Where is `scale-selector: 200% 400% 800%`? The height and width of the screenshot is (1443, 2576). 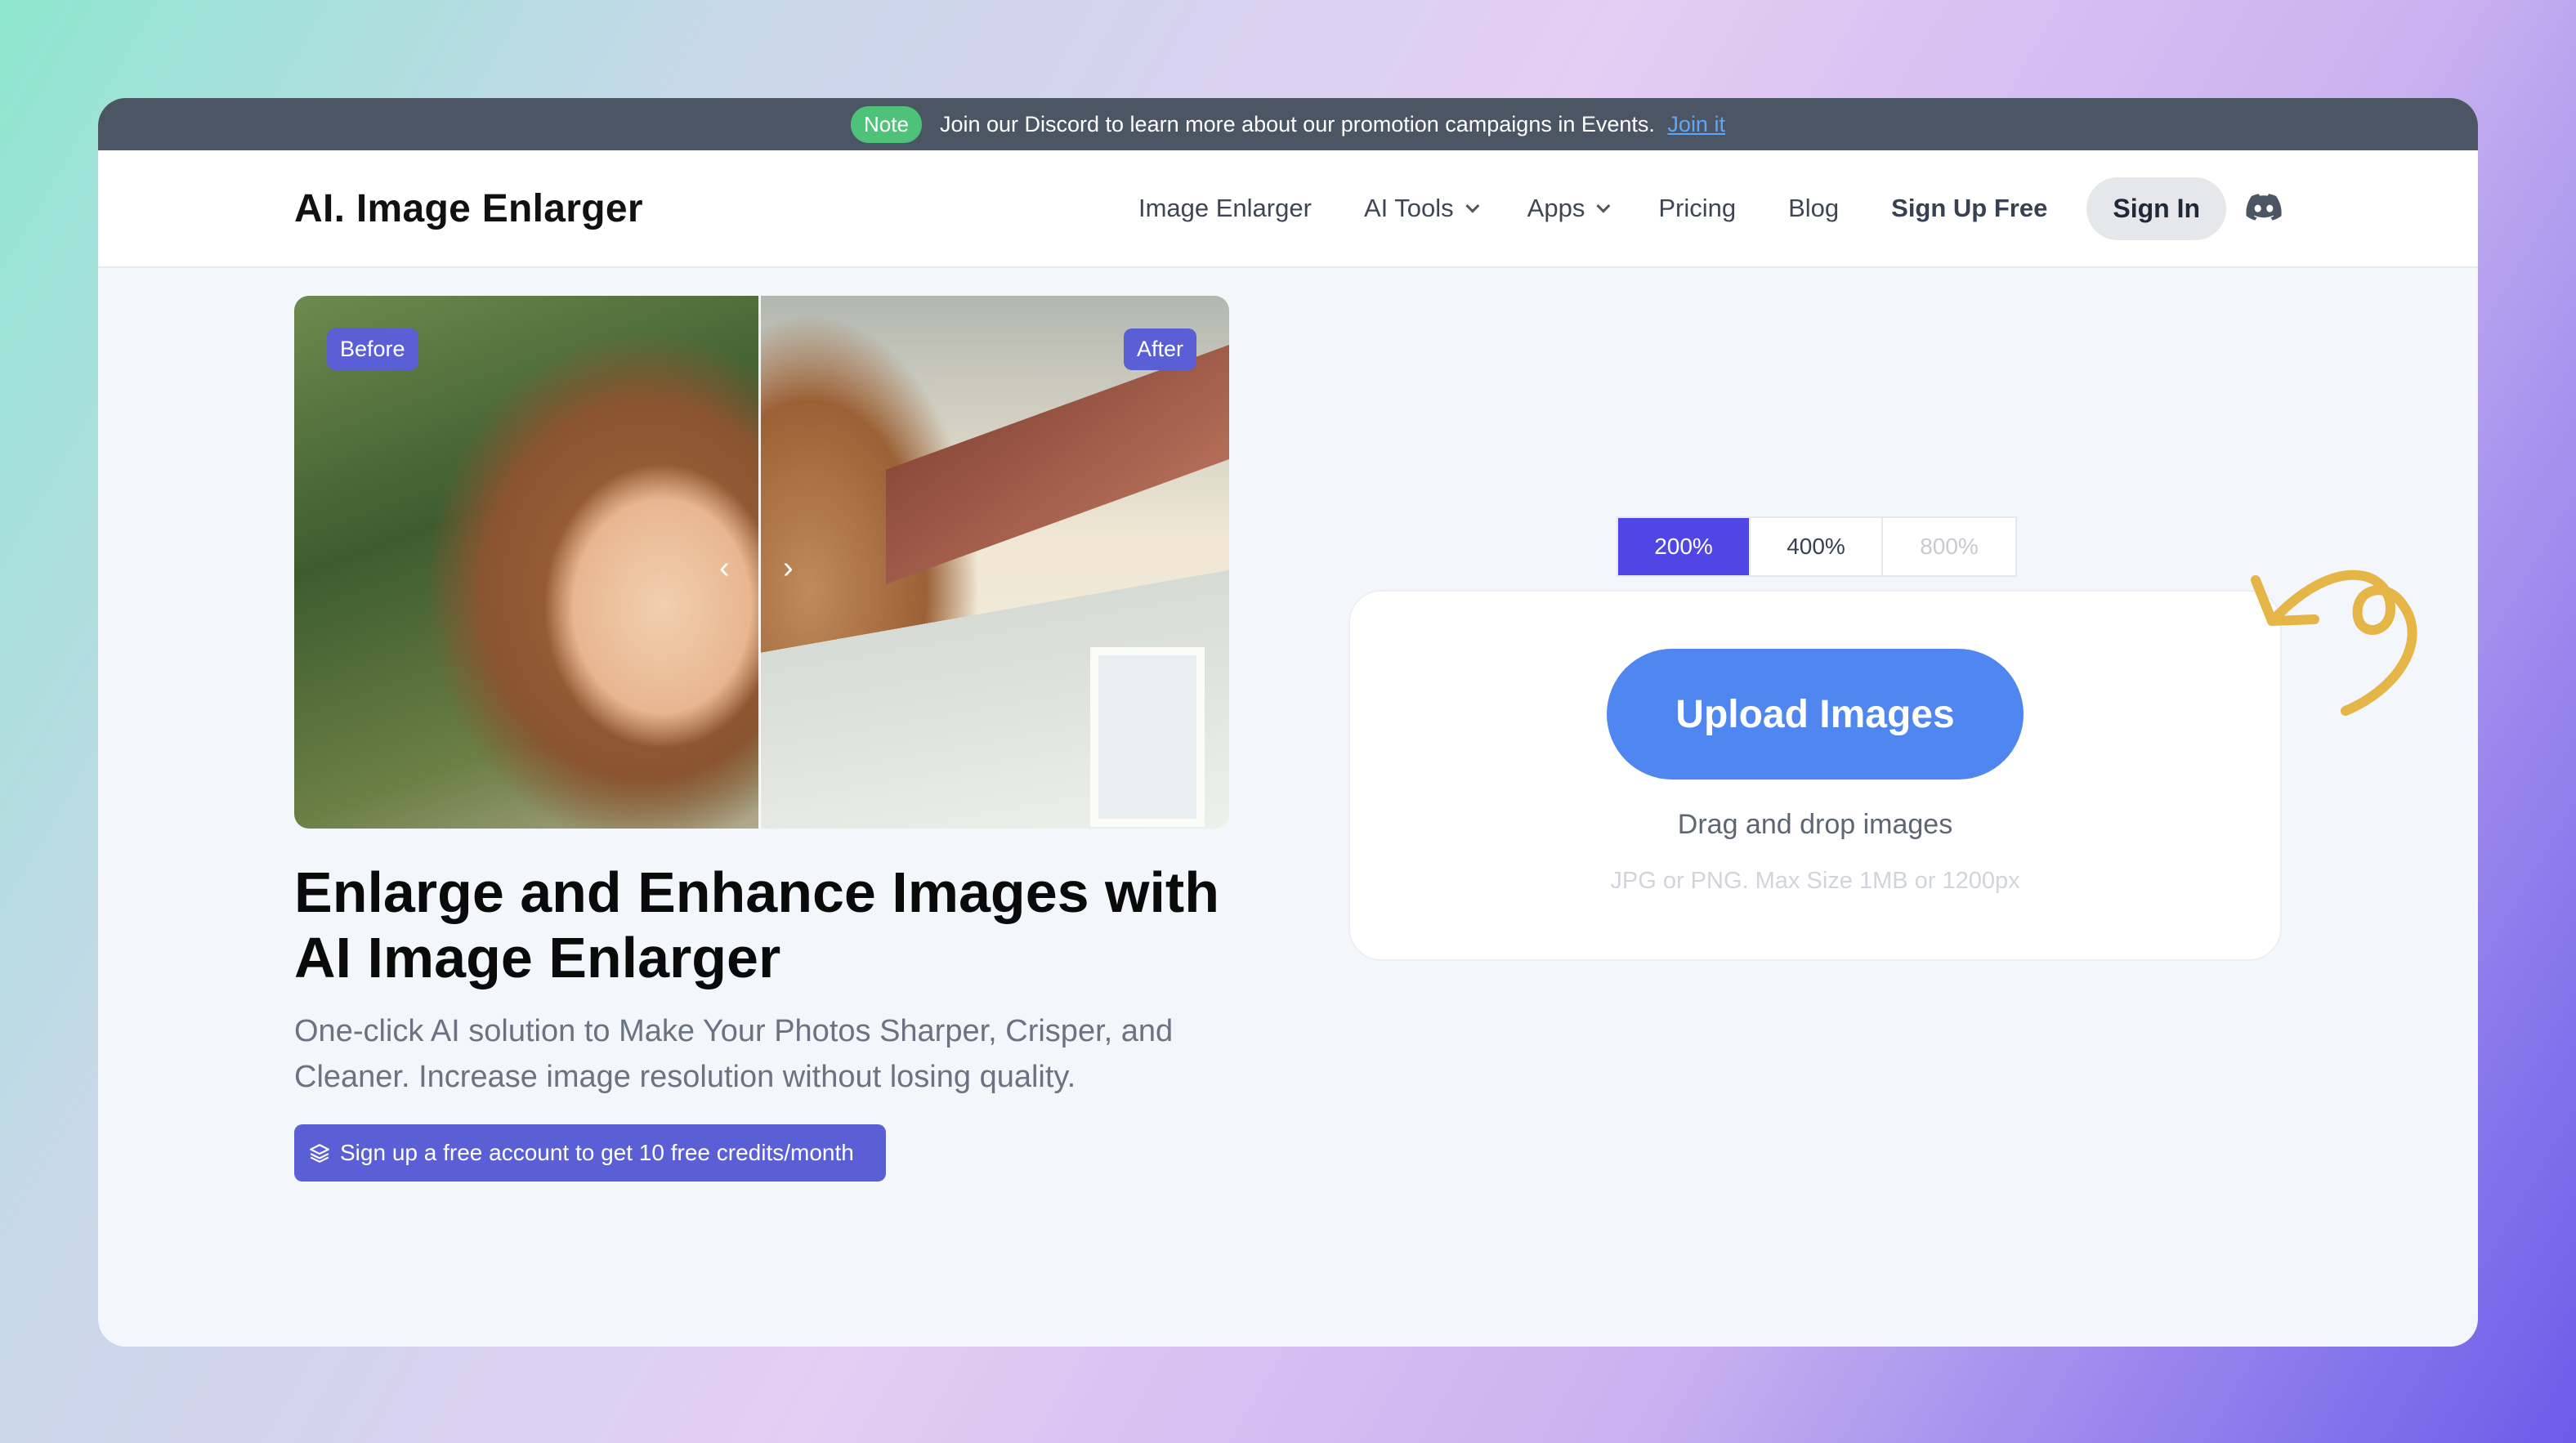
scale-selector: 200% 400% 800% is located at coordinates (1817, 547).